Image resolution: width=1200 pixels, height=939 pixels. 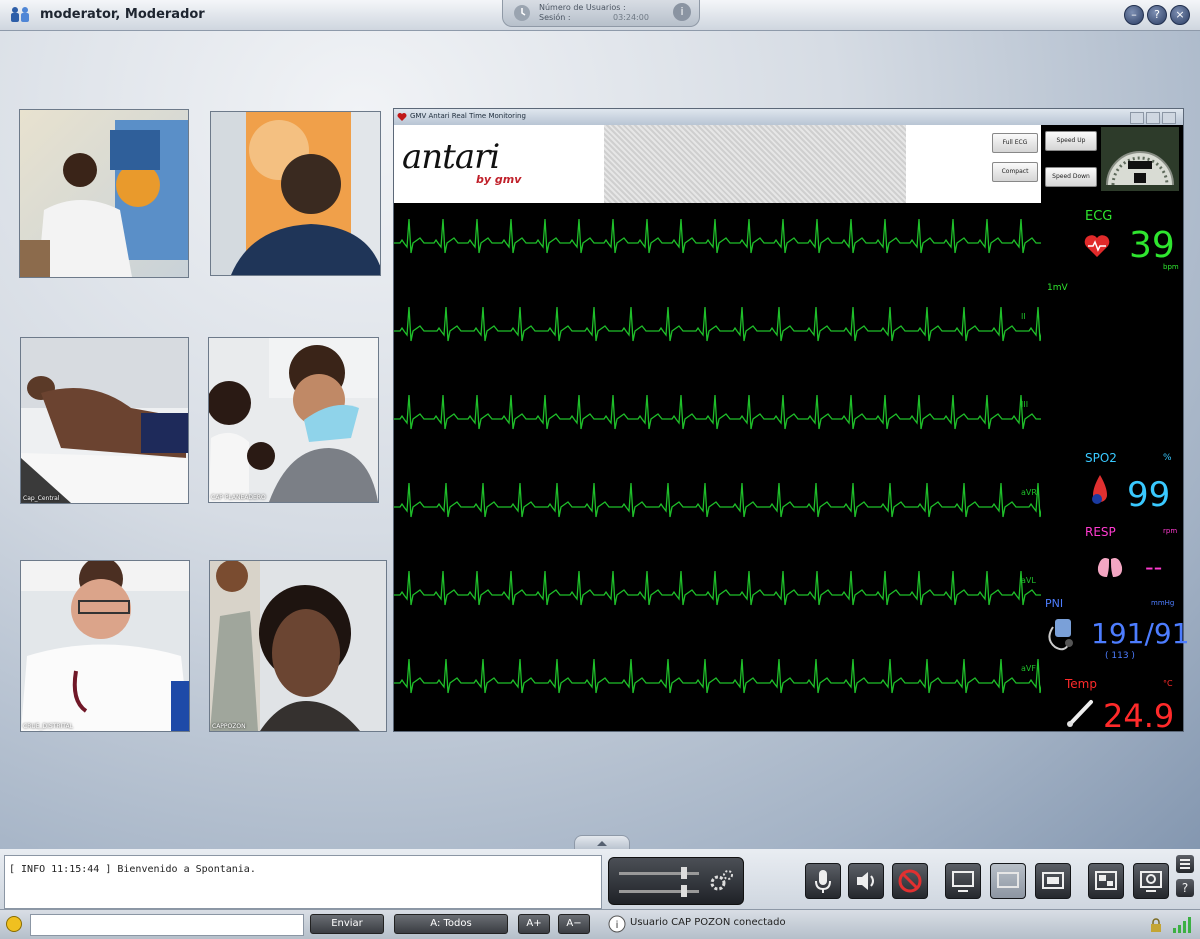 I want to click on lock-icon, so click(x=1156, y=925).